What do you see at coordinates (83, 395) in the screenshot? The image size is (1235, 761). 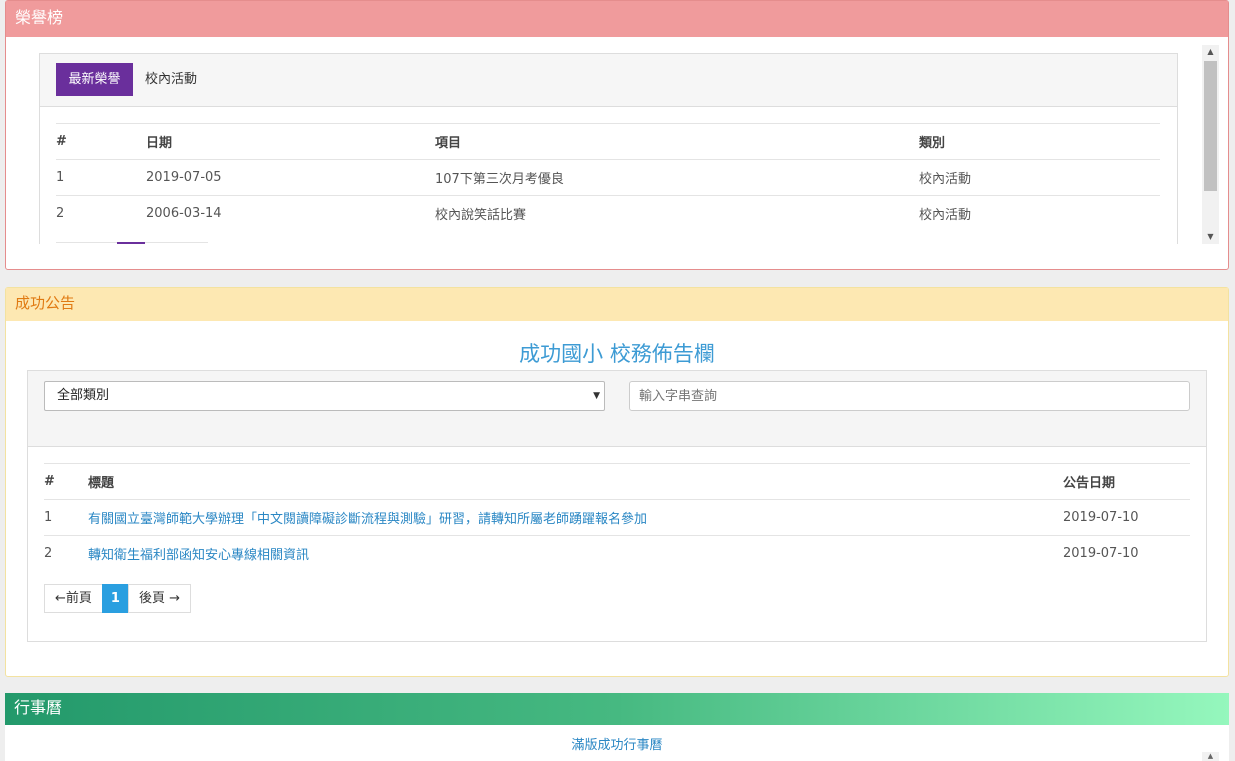 I see `category-select-value: 全部類別` at bounding box center [83, 395].